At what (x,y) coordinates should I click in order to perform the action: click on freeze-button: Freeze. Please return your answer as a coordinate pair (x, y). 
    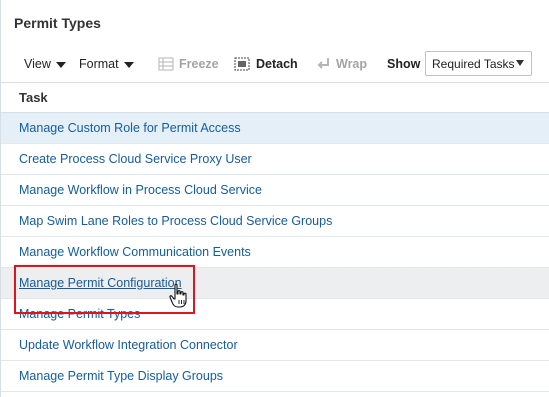
    Looking at the image, I should click on (188, 64).